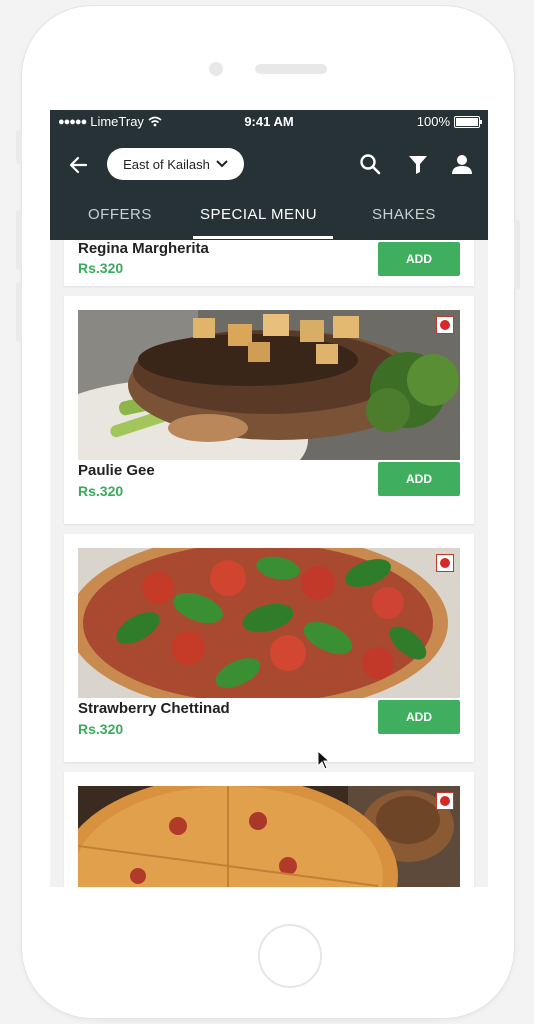  Describe the element at coordinates (19, 147) in the screenshot. I see `mute-switch` at that location.